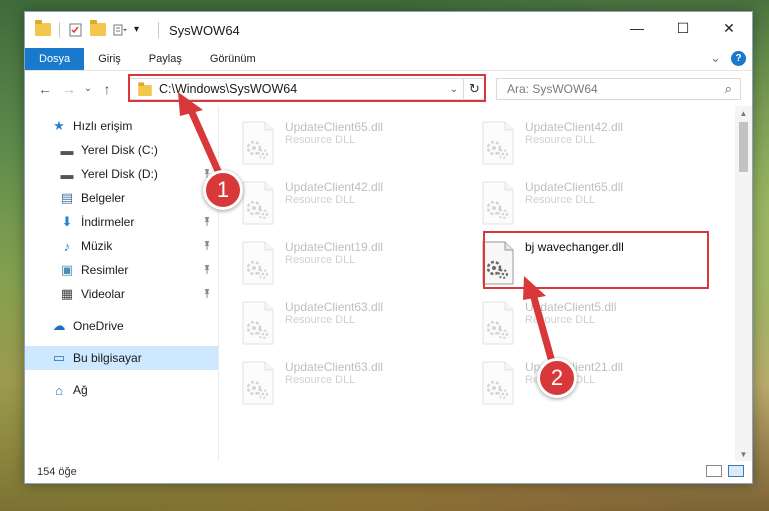  Describe the element at coordinates (121, 270) in the screenshot. I see `sidebar-item-resimler: ▣ Resimler` at that location.